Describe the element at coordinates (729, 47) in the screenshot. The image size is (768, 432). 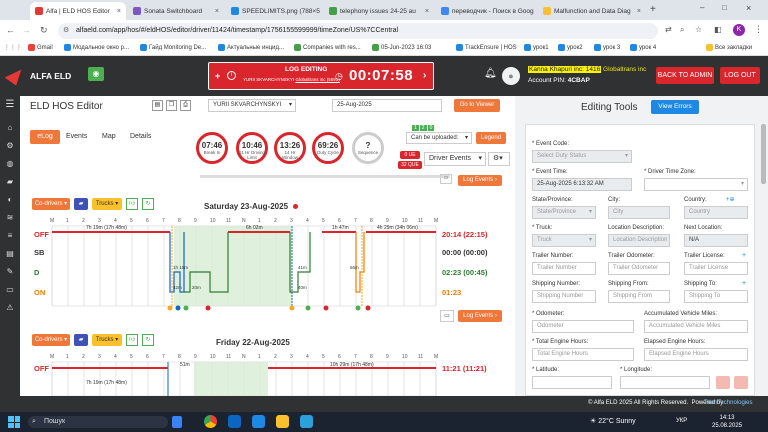
I see `all-bookmarks: Все закладки` at that location.